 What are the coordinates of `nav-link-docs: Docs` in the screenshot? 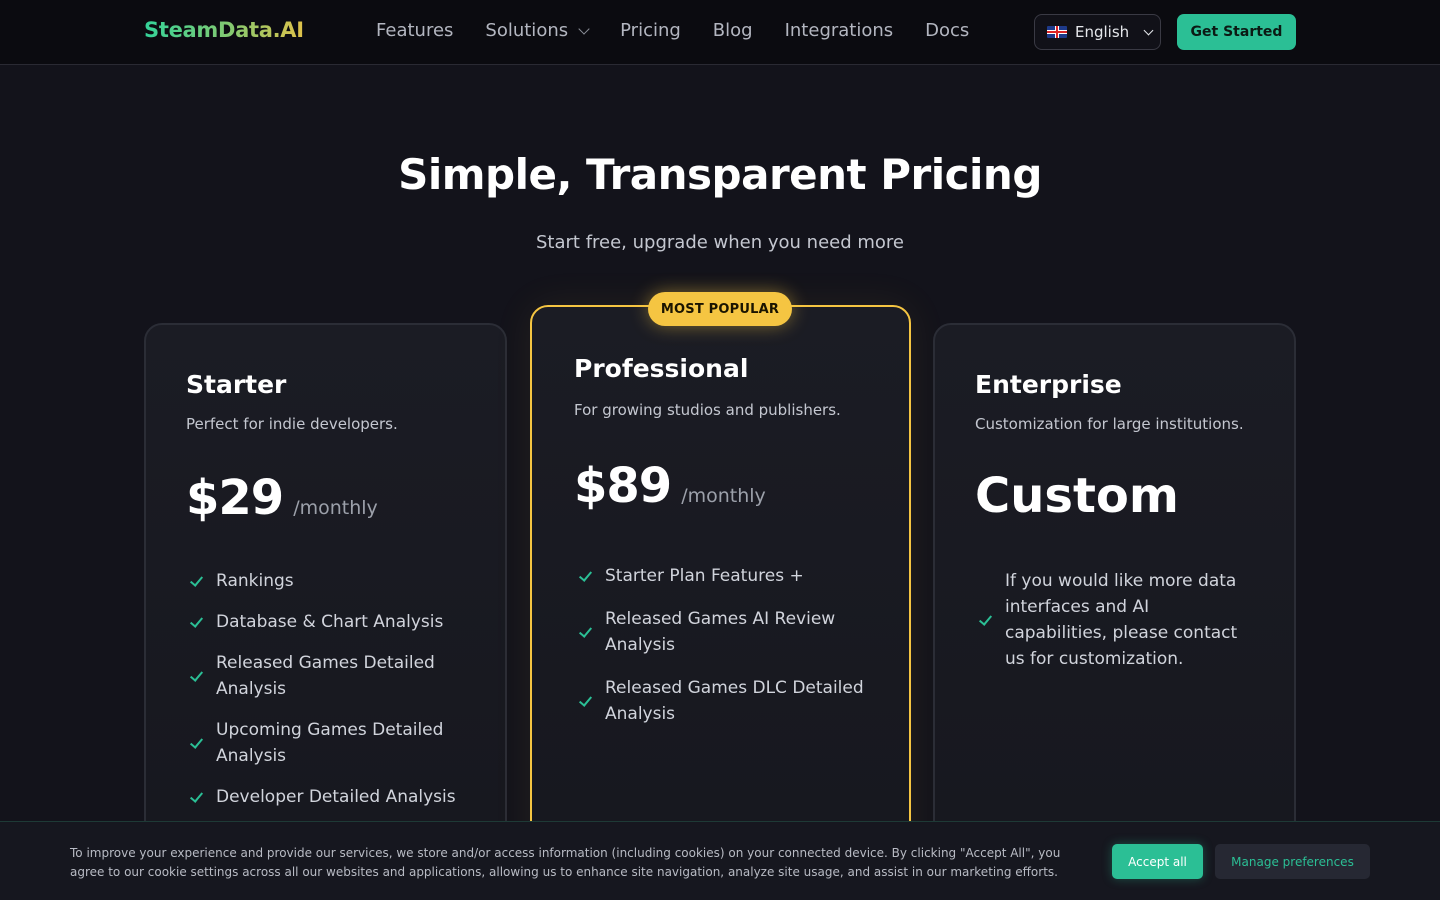 It's located at (947, 30).